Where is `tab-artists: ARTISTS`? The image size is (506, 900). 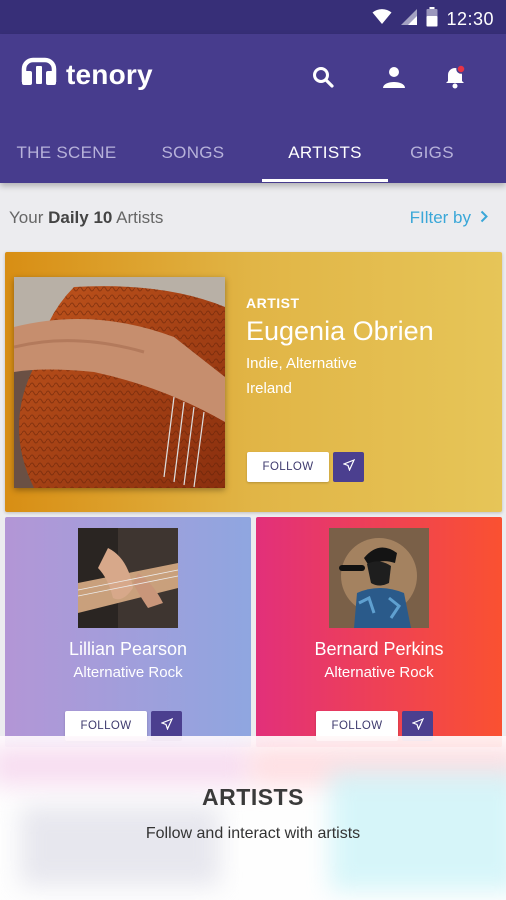 tab-artists: ARTISTS is located at coordinates (325, 156).